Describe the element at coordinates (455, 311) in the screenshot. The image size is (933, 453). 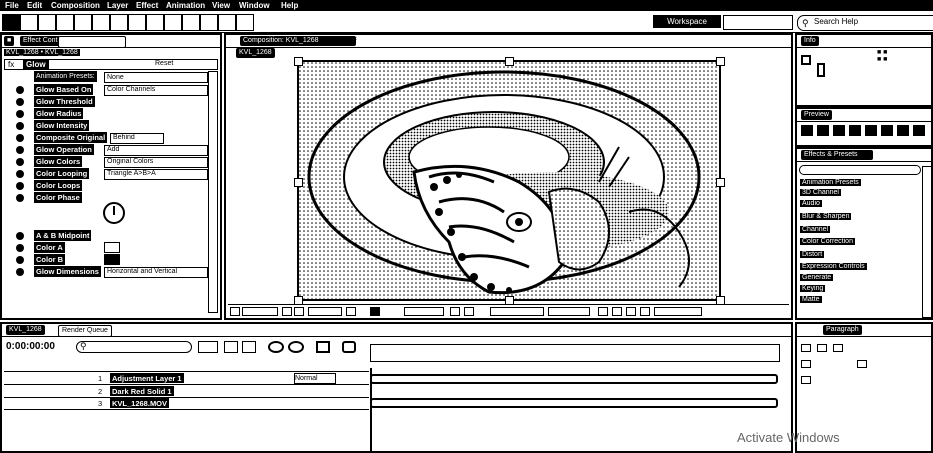
I see `region-of-interest-icon` at that location.